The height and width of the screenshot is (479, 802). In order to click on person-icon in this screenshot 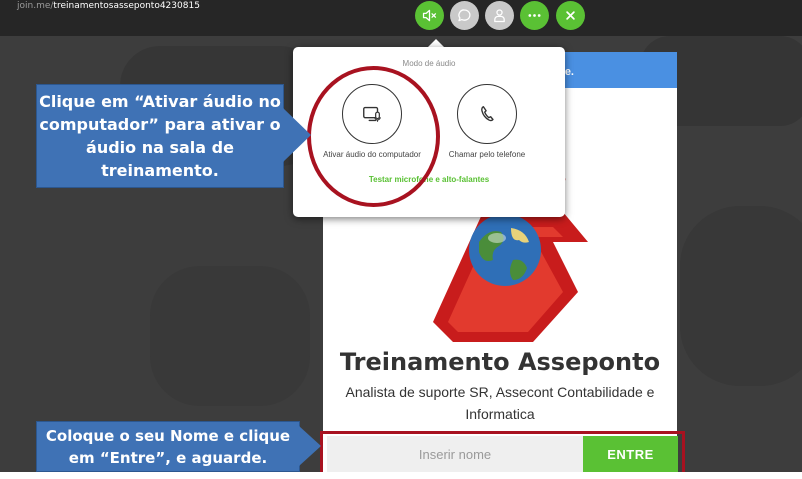, I will do `click(499, 16)`.